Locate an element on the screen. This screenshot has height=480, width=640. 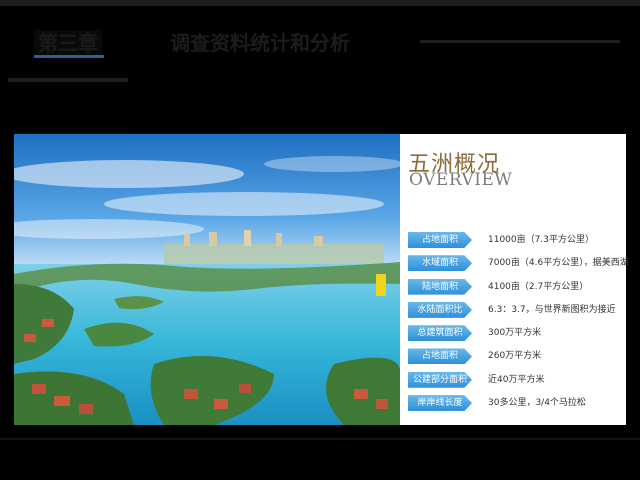
stats-label: 公建部分面积 is located at coordinates (440, 379).